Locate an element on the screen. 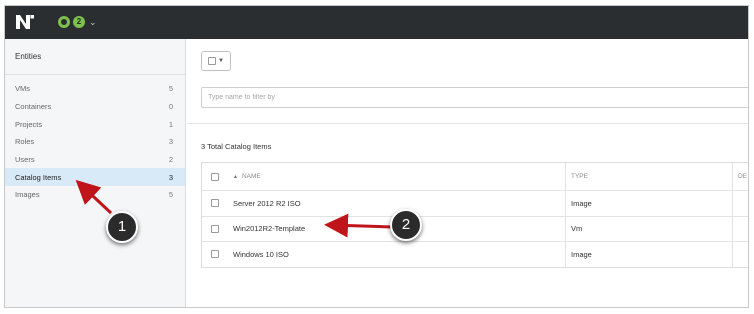 The image size is (754, 314). column-header-label: DE is located at coordinates (743, 176).